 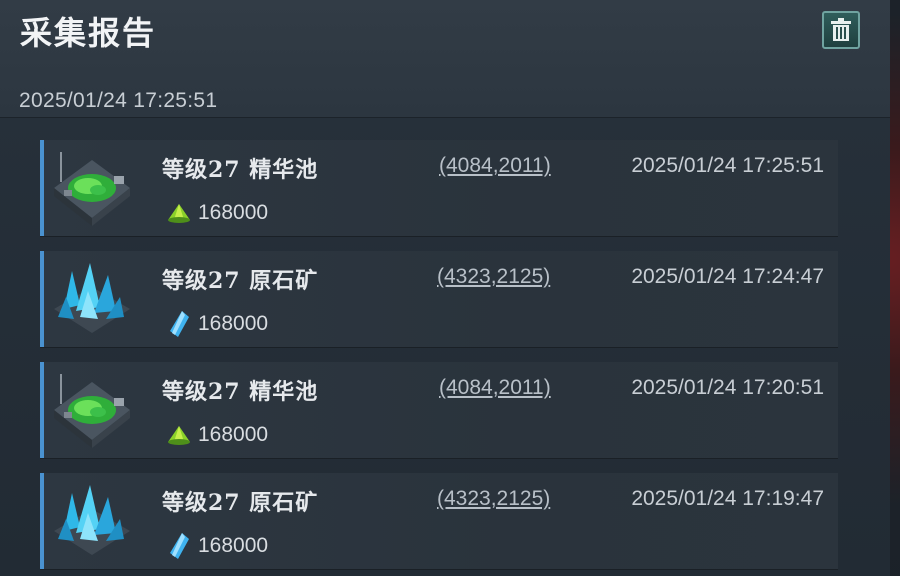 I want to click on delete-button, so click(x=841, y=30).